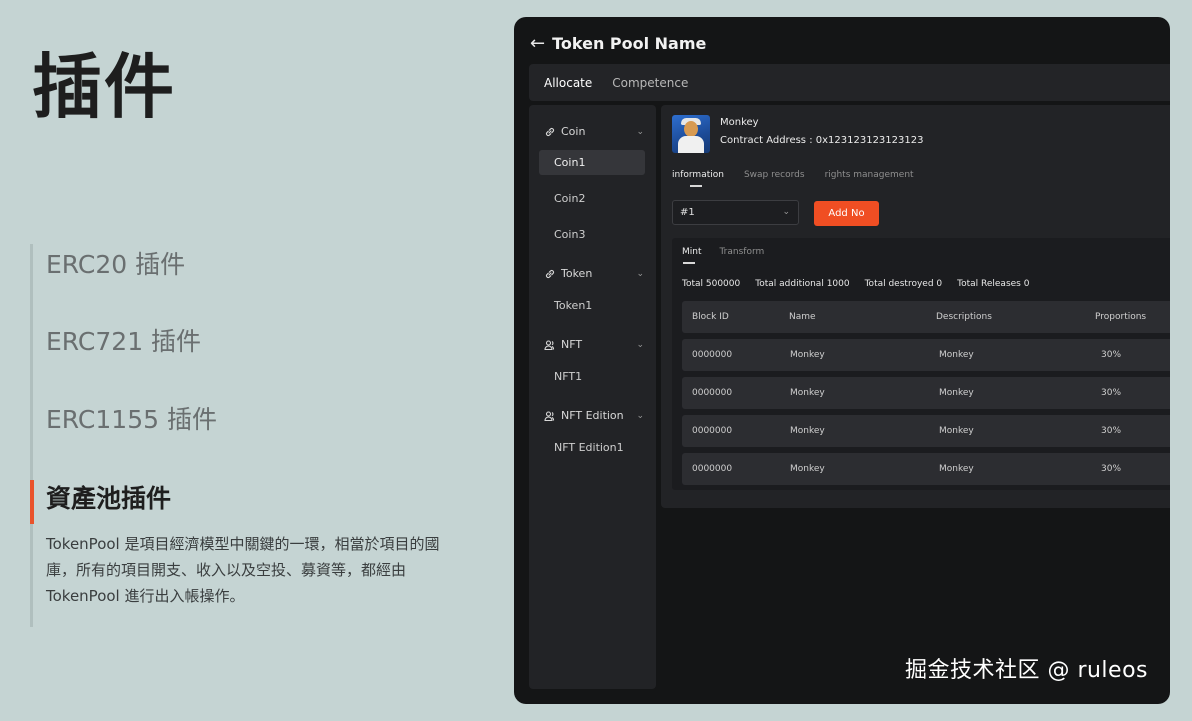  What do you see at coordinates (32, 502) in the screenshot?
I see `active-indicator` at bounding box center [32, 502].